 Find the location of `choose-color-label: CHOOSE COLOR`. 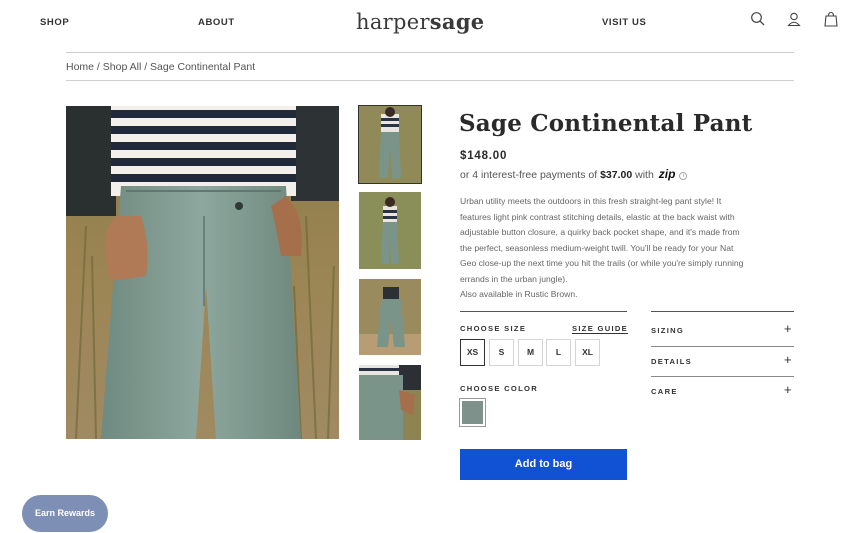

choose-color-label: CHOOSE COLOR is located at coordinates (499, 388).